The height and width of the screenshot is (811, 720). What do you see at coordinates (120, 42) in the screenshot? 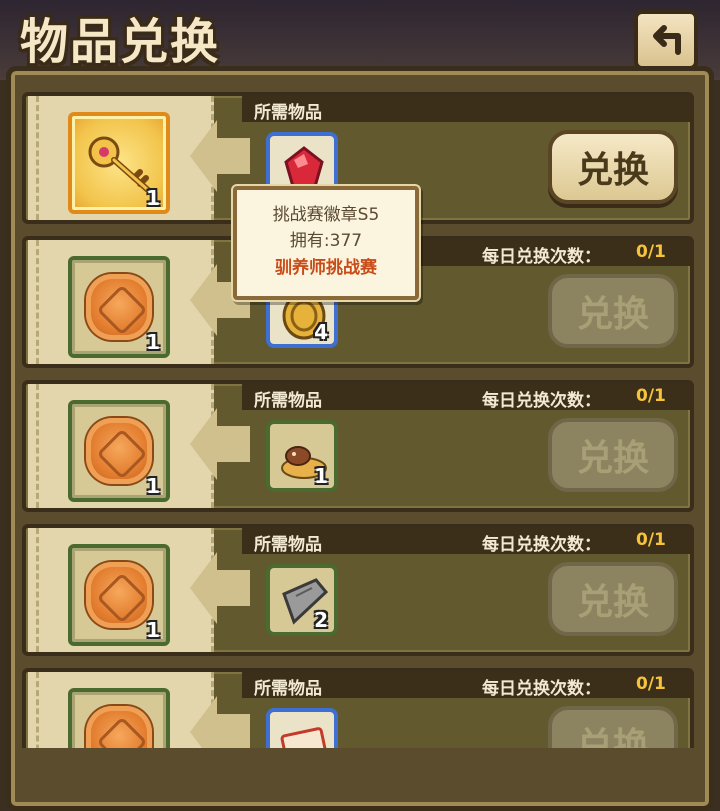
I see `page-title: 物品兑换` at bounding box center [120, 42].